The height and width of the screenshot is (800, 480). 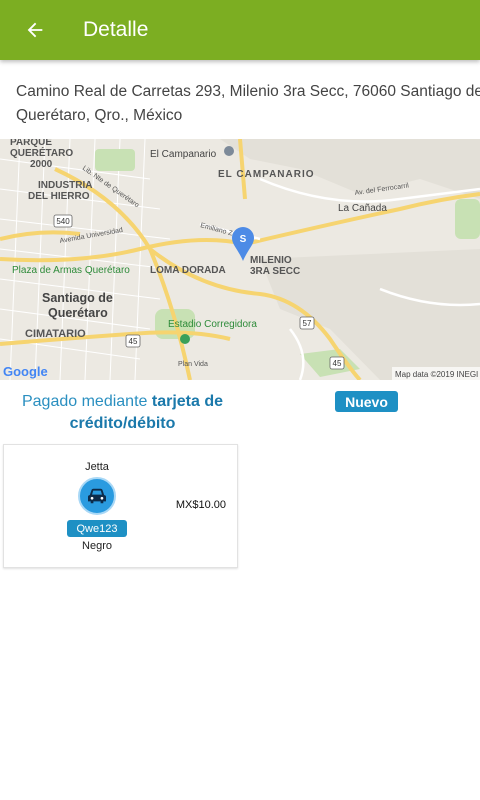 What do you see at coordinates (99, 115) in the screenshot?
I see `address-line-2: Querétaro, Qro., México` at bounding box center [99, 115].